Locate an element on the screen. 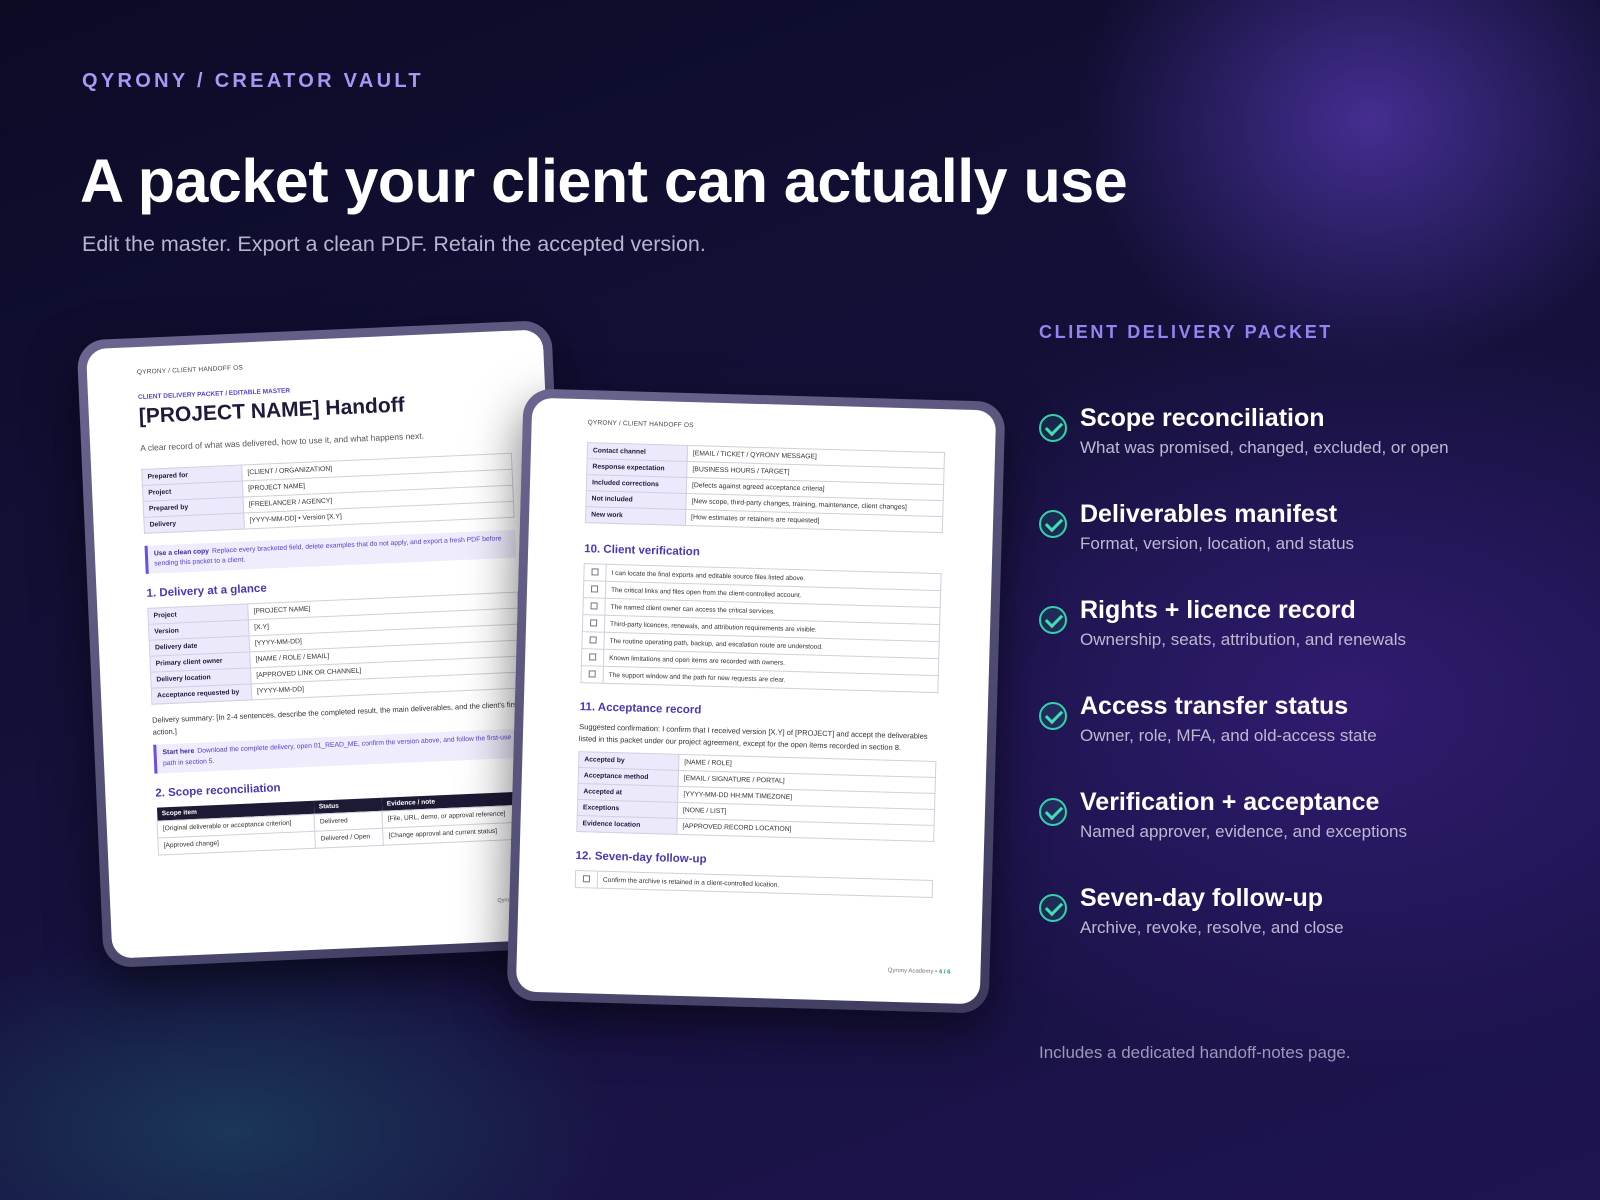 This screenshot has width=1600, height=1200. doc-section-heading: 12. Seven-day follow-up is located at coordinates (641, 858).